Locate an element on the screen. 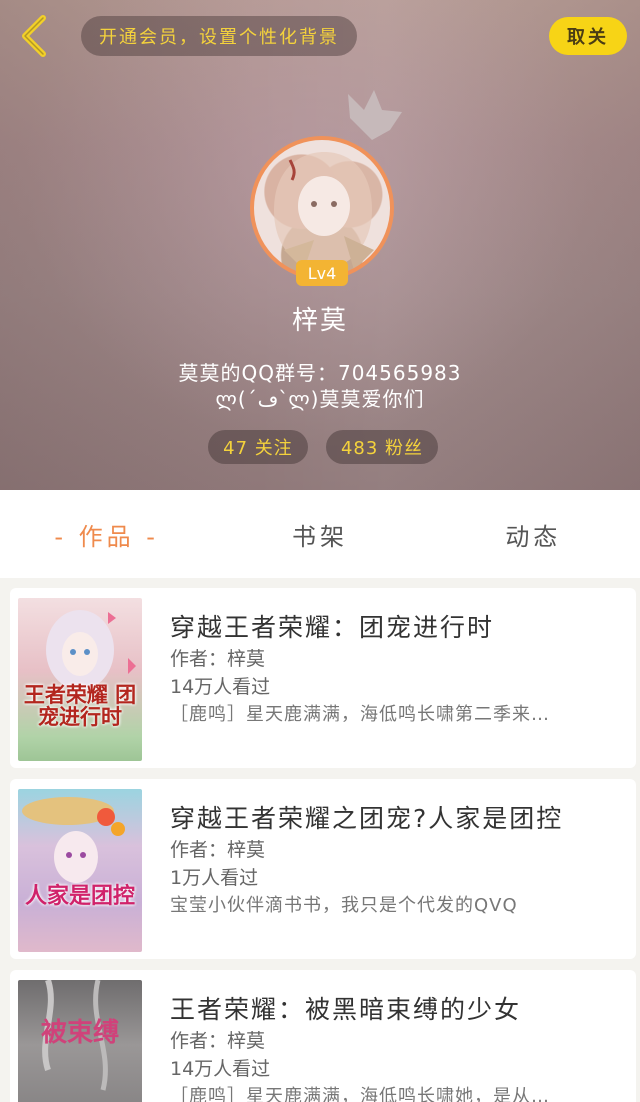  book-cover: 被束缚 is located at coordinates (80, 1041).